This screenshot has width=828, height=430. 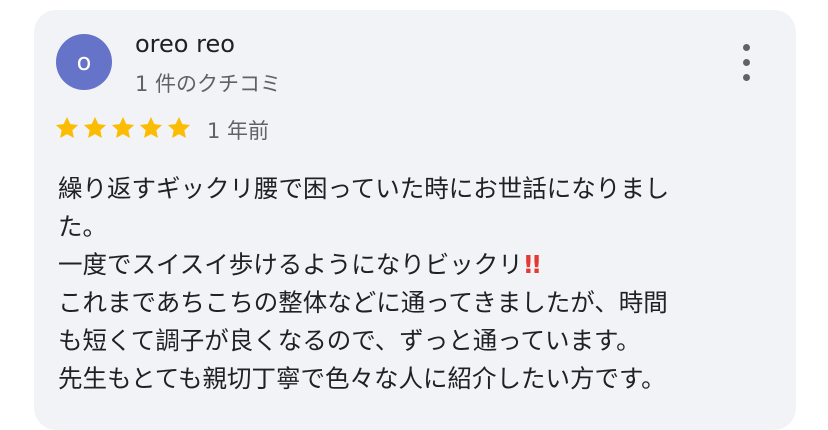 I want to click on review-text-line: 一度でスイスイ歩けるようになりビックリ!!, so click(x=418, y=265).